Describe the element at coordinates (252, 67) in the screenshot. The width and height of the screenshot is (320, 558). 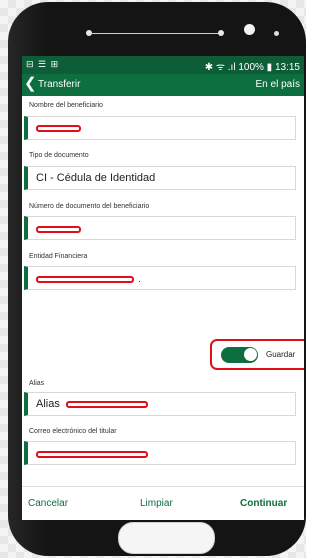
I see `status-indicators: ✱ ᯤ .ıl 100% ▮ 13:15` at that location.